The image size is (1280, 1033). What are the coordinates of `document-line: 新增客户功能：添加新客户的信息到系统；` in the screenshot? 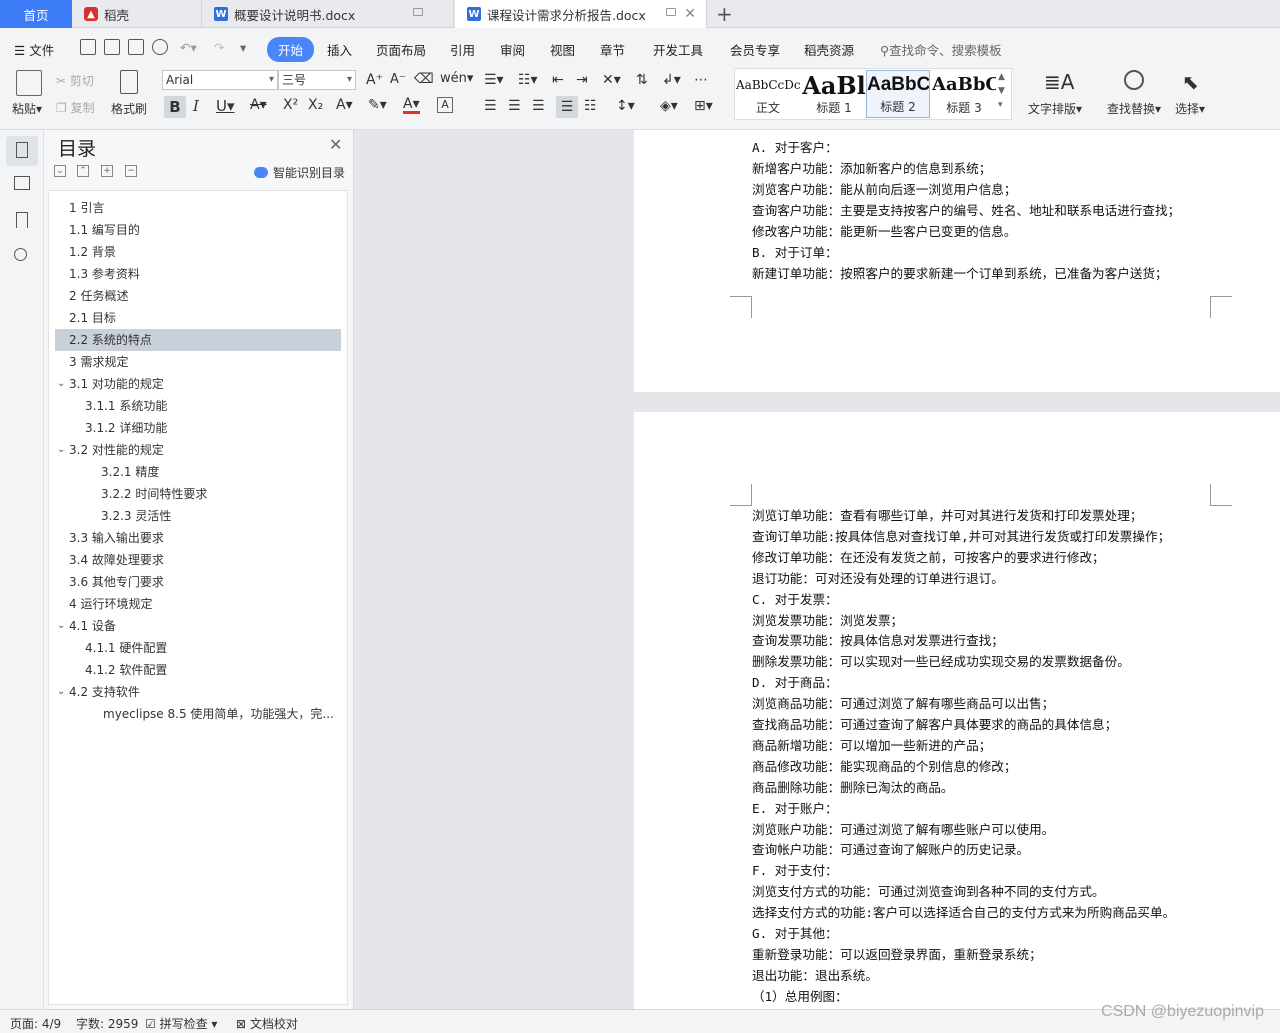 It's located at (871, 169).